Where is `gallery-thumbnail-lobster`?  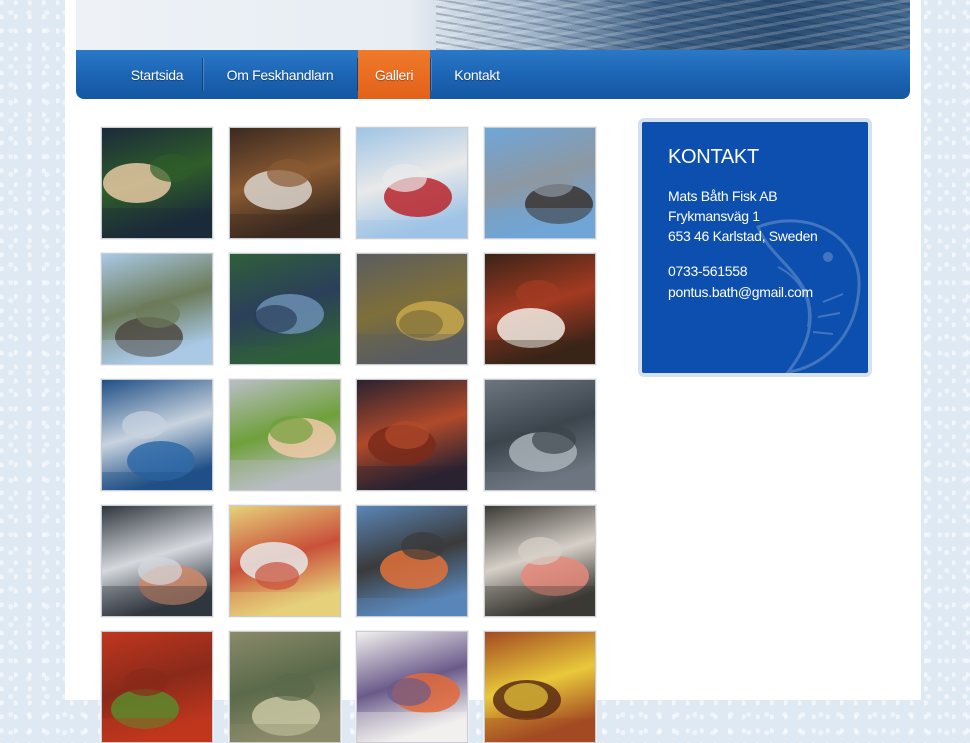 gallery-thumbnail-lobster is located at coordinates (412, 435).